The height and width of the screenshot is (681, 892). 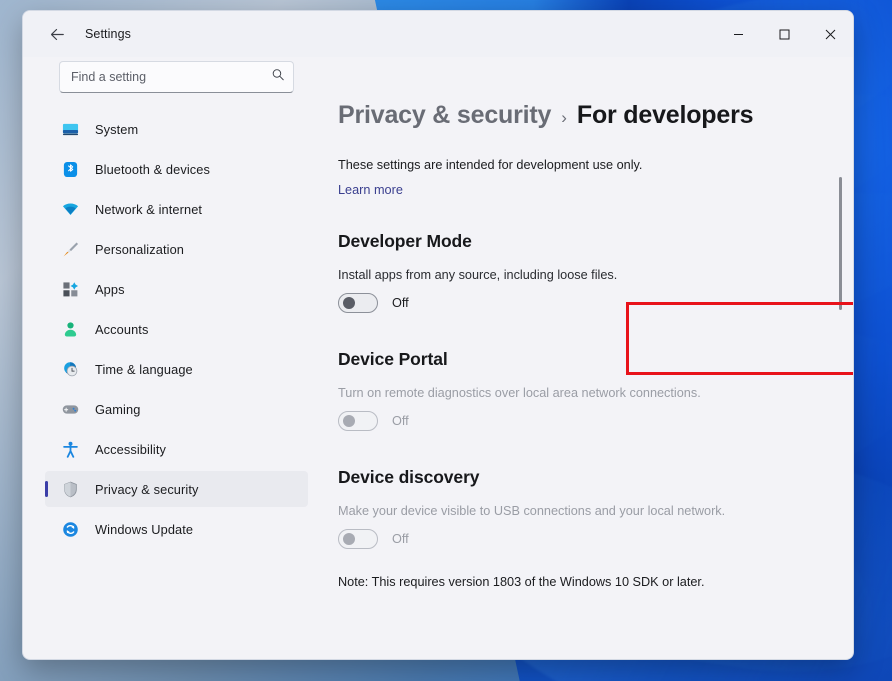 What do you see at coordinates (70, 209) in the screenshot?
I see `wifi-icon` at bounding box center [70, 209].